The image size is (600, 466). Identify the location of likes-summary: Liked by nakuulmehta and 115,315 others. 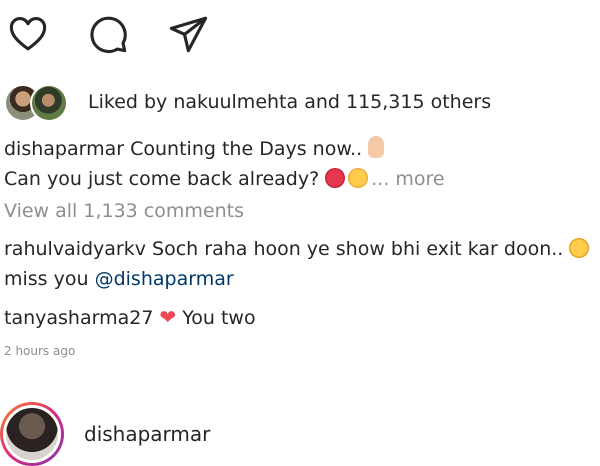
(247, 103).